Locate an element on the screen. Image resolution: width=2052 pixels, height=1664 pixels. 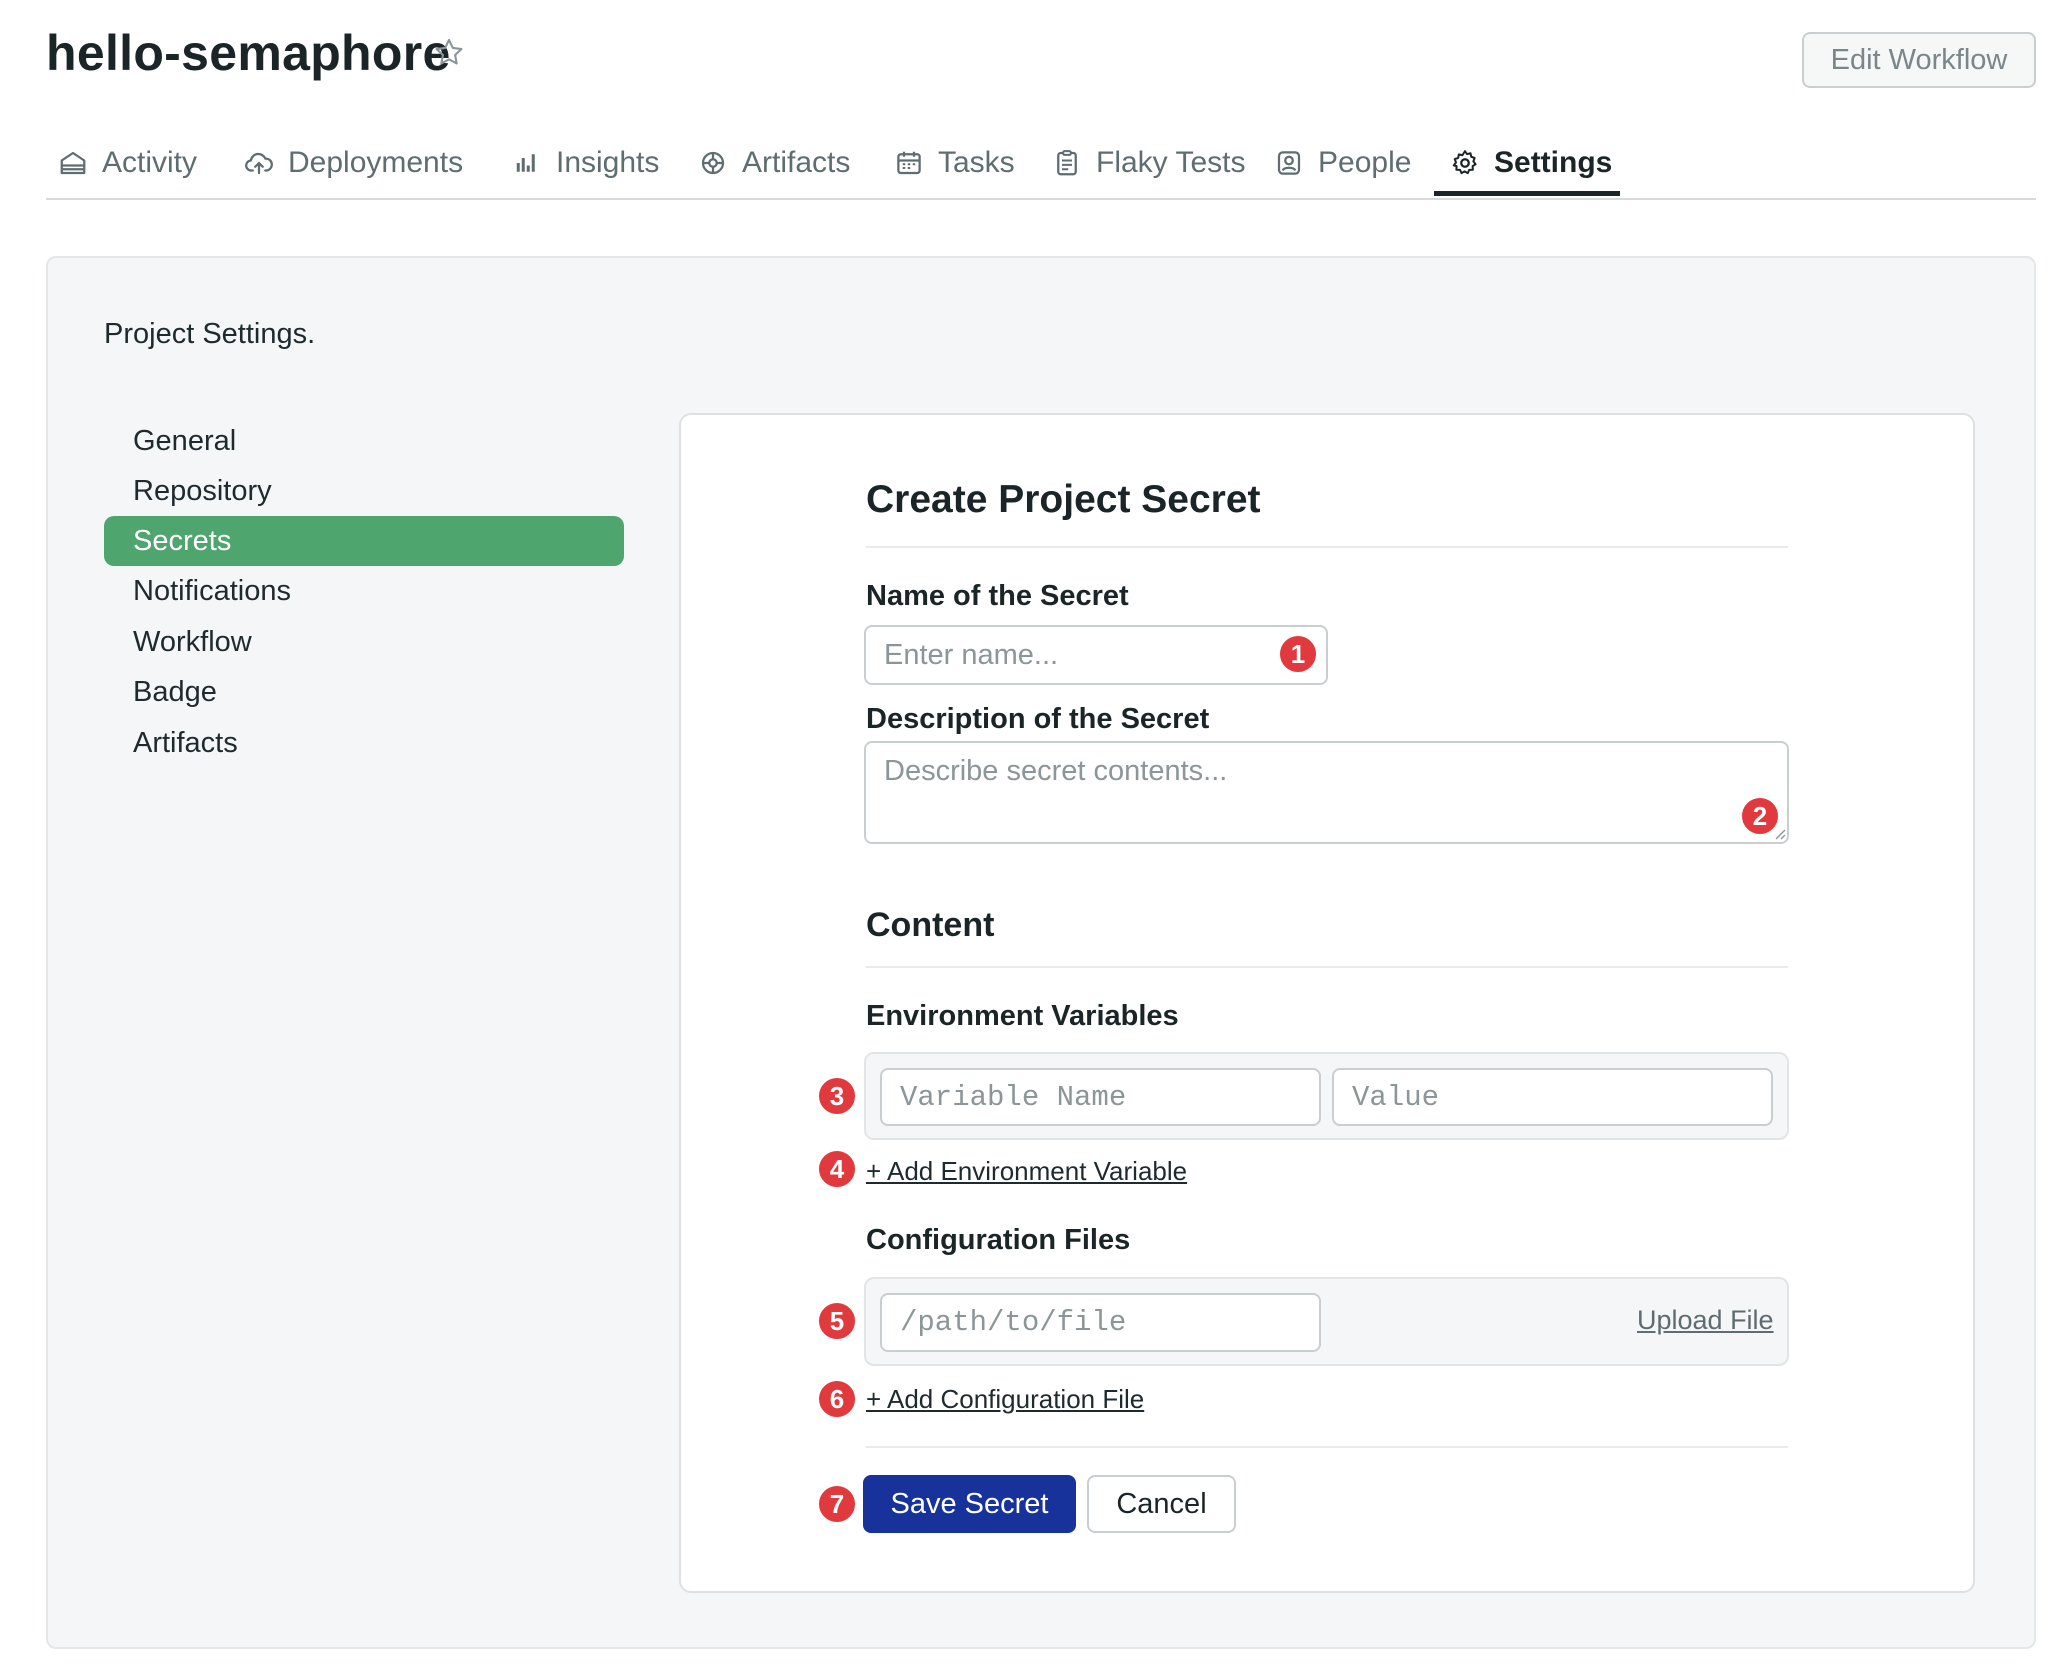
nav-item-secrets: Secrets is located at coordinates (364, 541).